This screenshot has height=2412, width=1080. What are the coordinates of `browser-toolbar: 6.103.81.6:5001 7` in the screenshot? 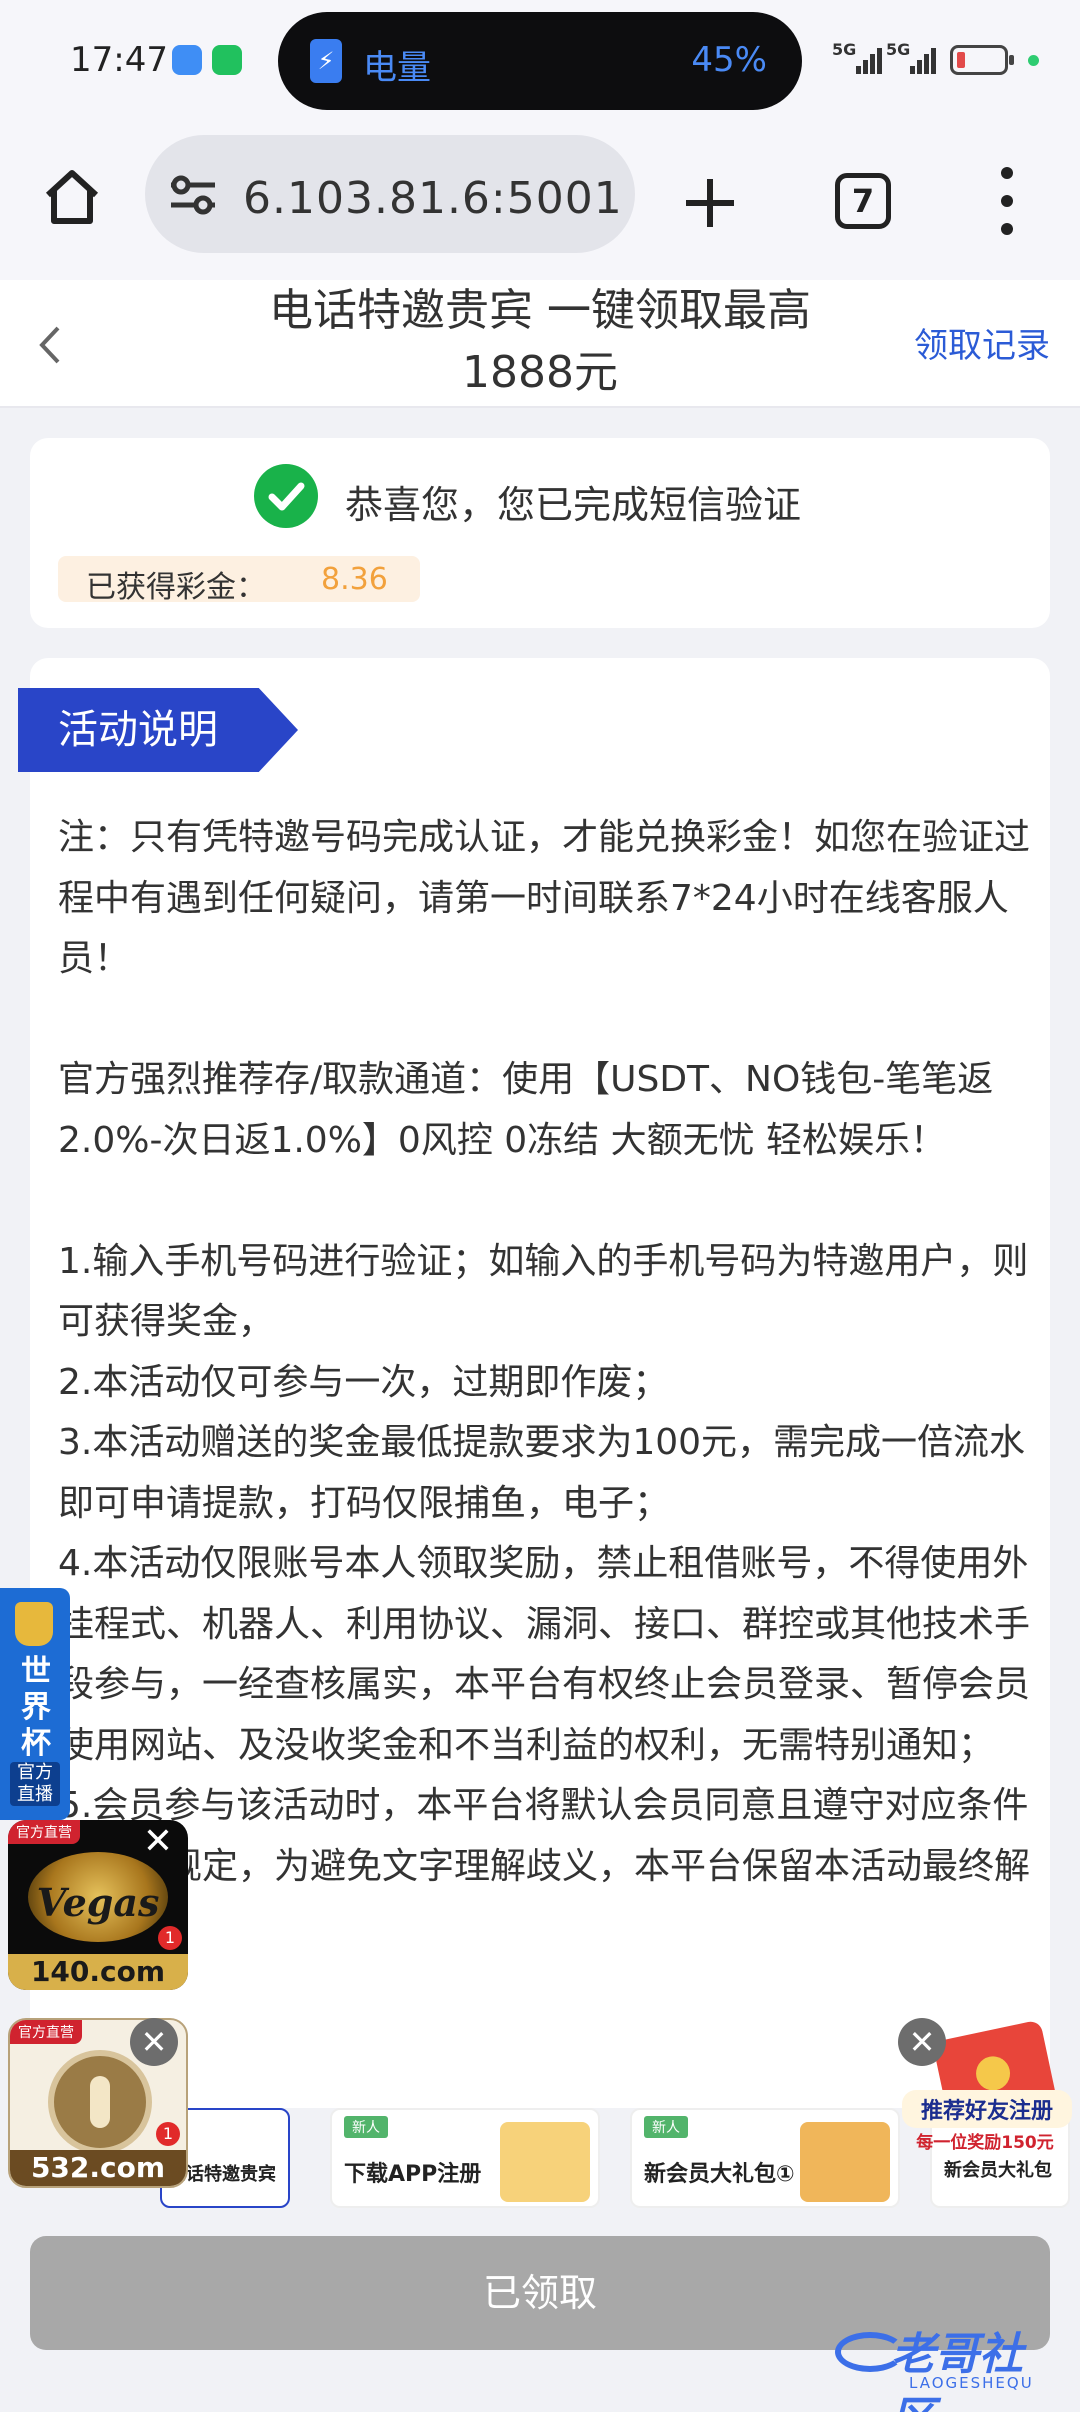 It's located at (540, 202).